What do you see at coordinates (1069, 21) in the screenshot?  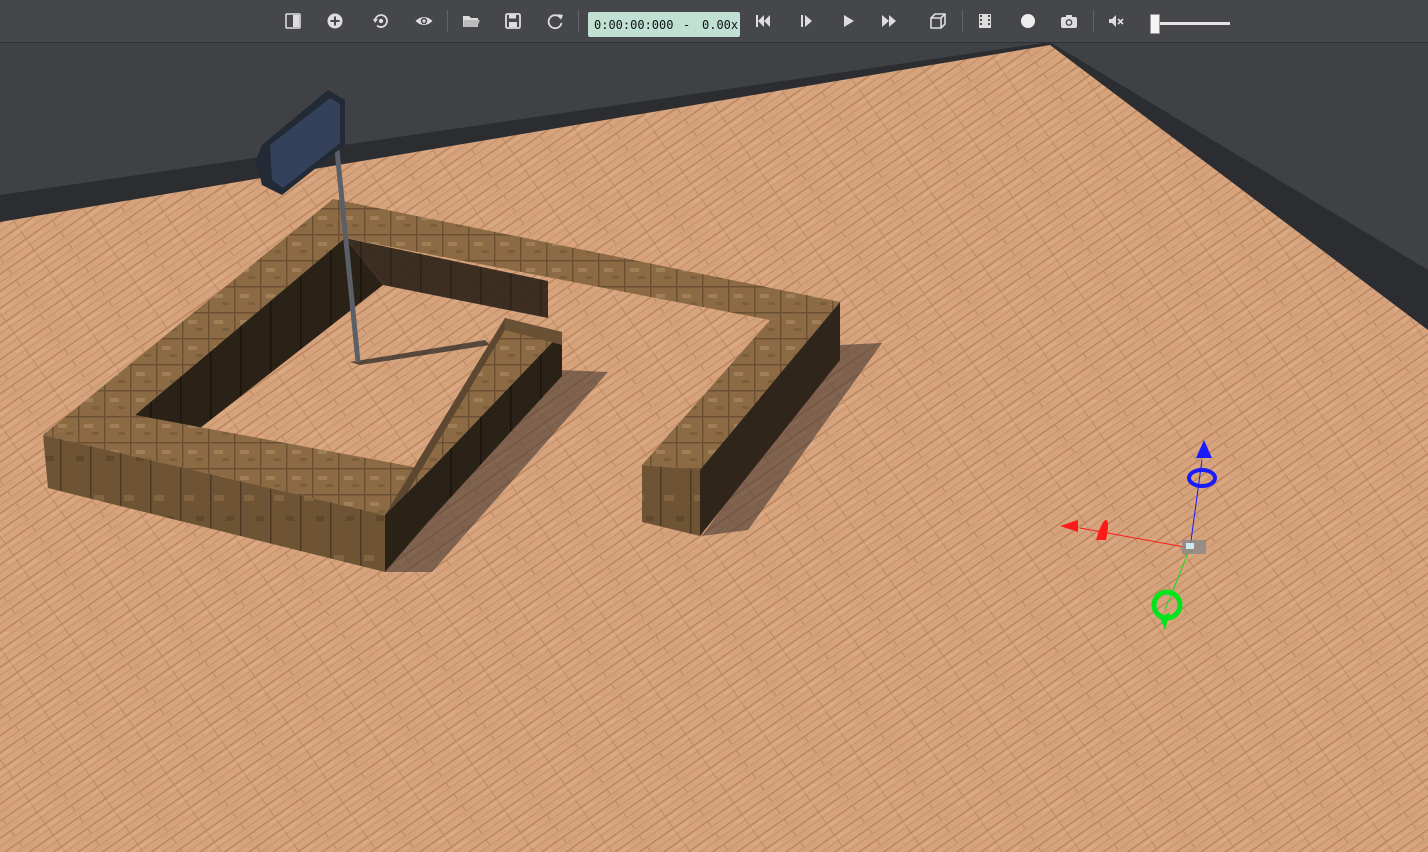 I see `camera-icon` at bounding box center [1069, 21].